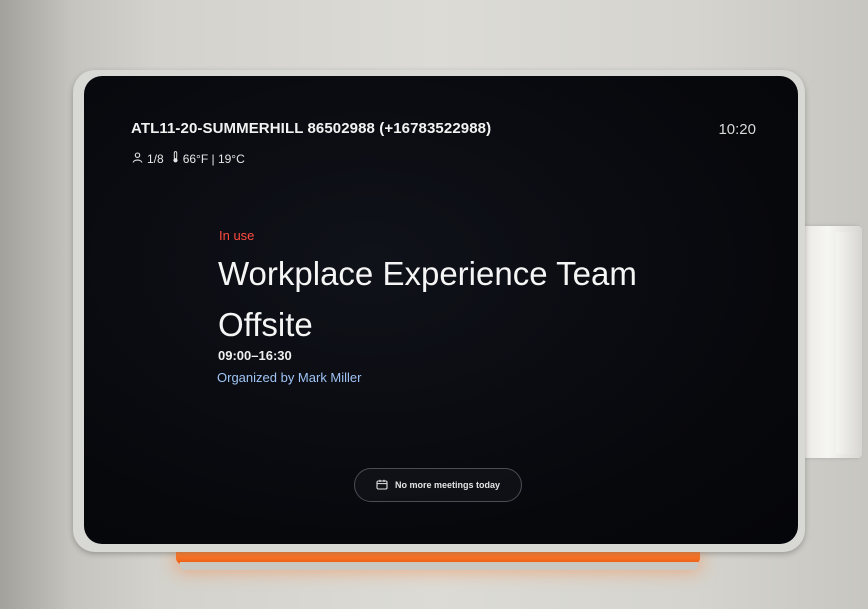 This screenshot has height=609, width=868. Describe the element at coordinates (447, 485) in the screenshot. I see `upcoming-meetings-label: No more meetings today` at that location.